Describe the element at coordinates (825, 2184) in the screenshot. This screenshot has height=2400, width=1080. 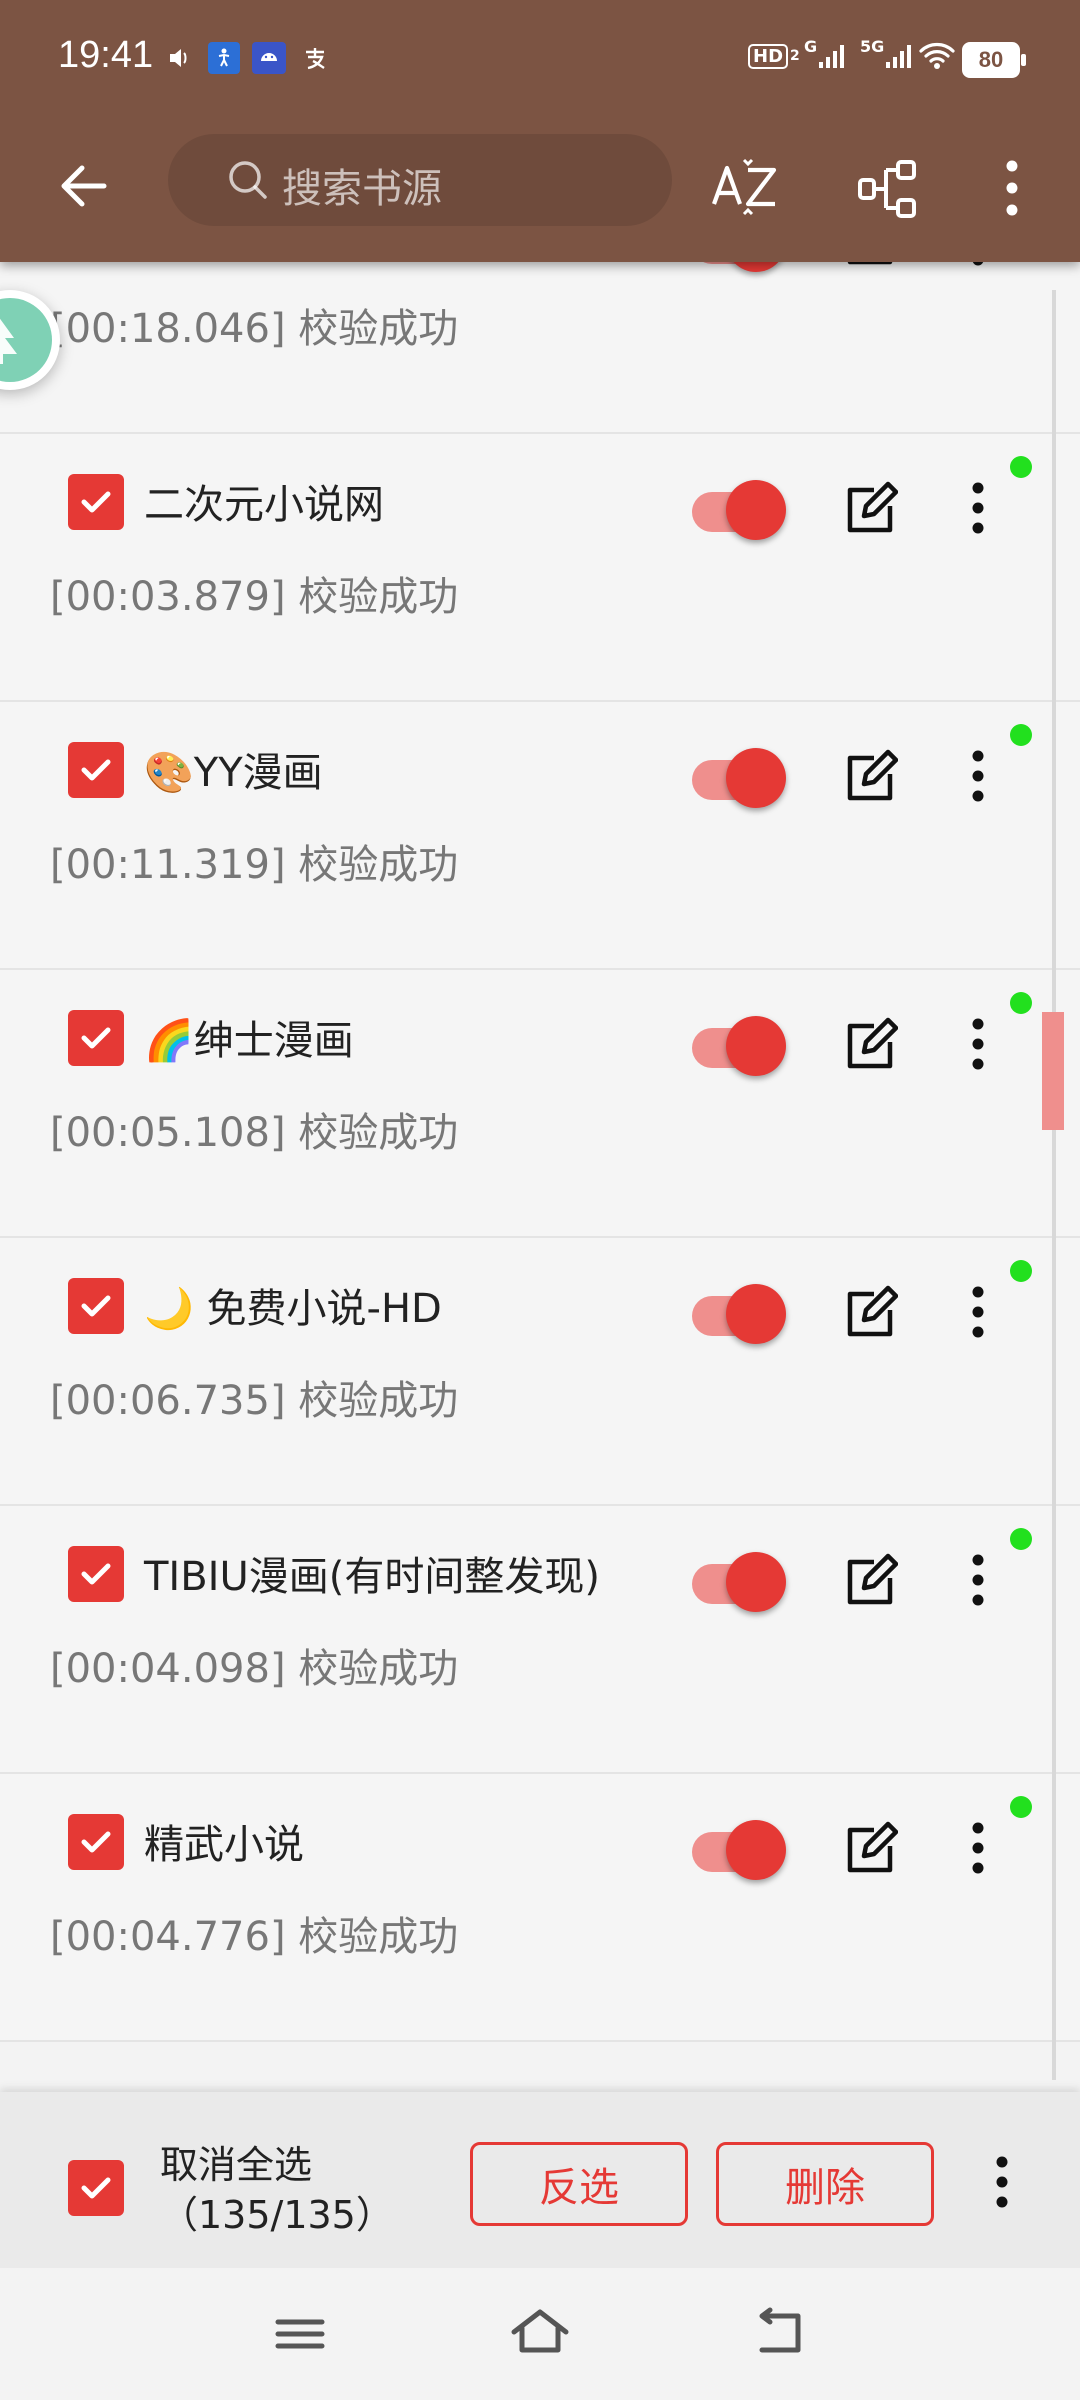
I see `delete-button: 删除` at that location.